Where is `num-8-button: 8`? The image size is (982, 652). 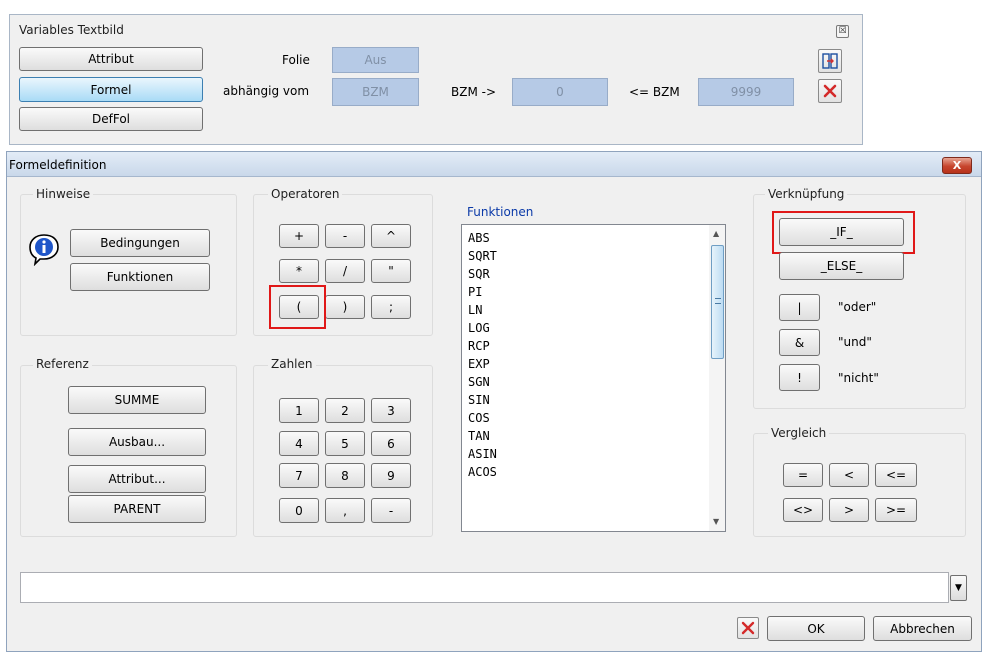 num-8-button: 8 is located at coordinates (345, 475).